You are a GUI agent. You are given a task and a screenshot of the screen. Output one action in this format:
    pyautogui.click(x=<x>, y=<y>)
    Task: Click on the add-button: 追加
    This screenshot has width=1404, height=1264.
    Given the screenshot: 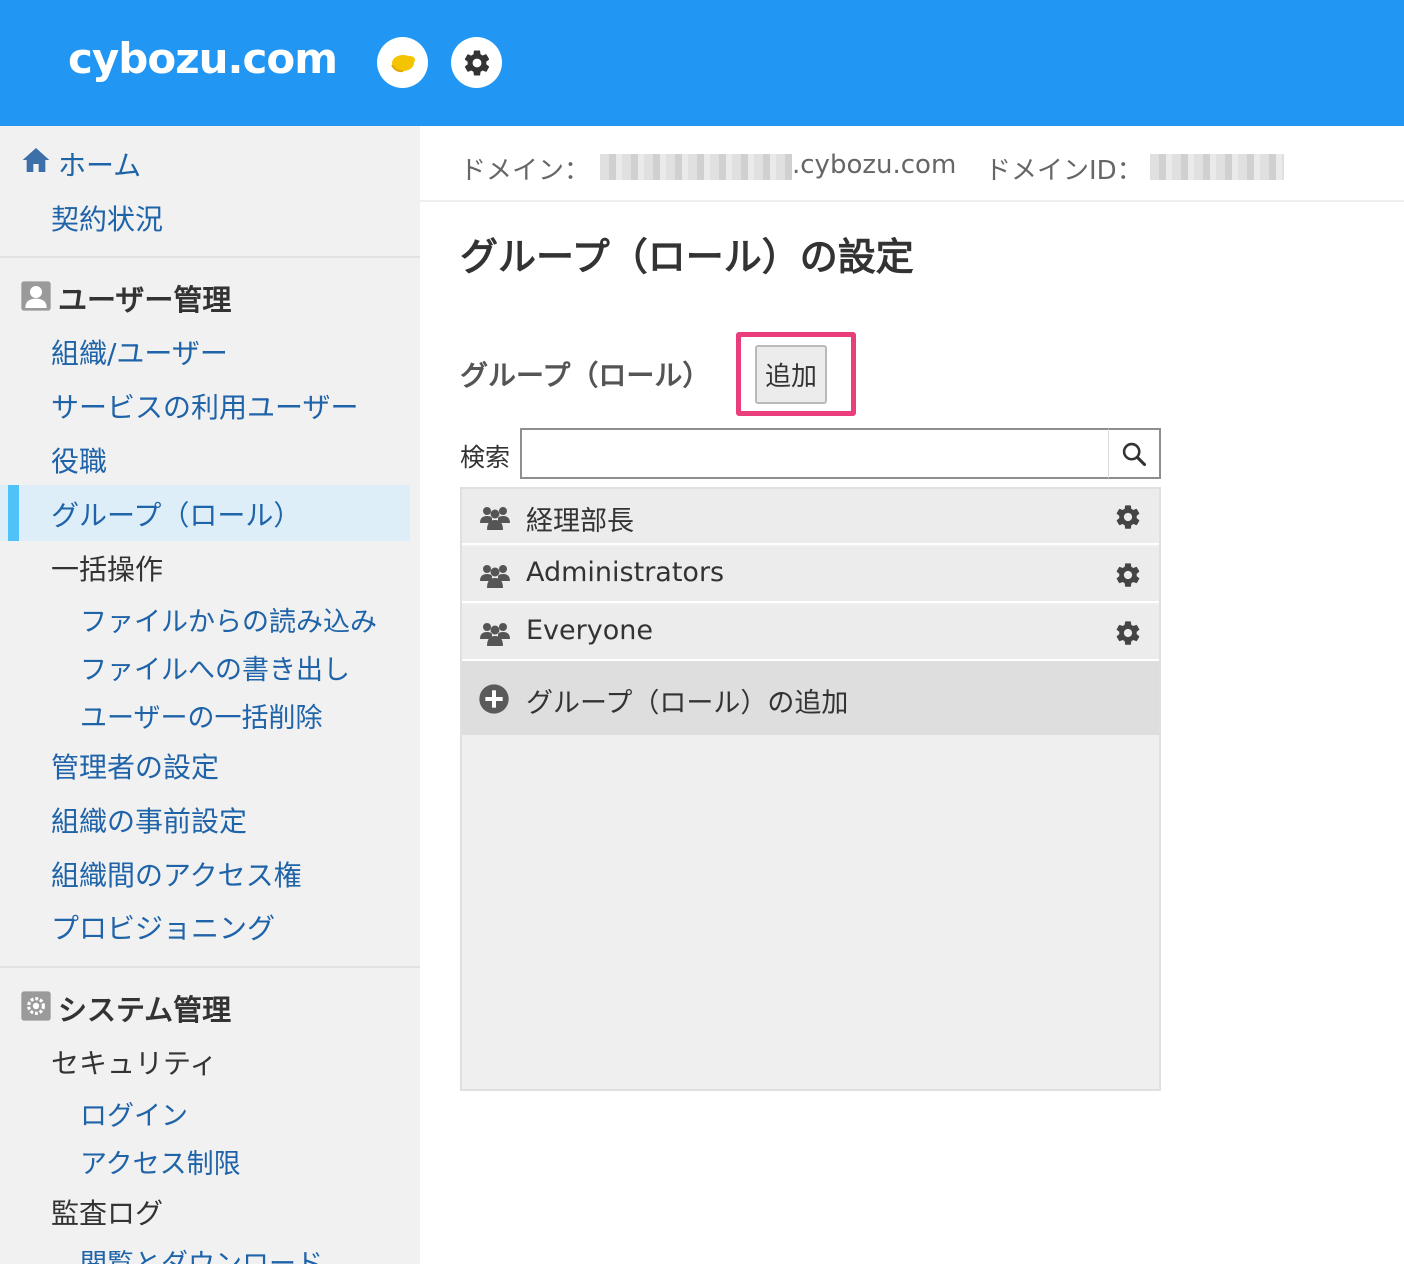 What is the action you would take?
    pyautogui.click(x=791, y=374)
    